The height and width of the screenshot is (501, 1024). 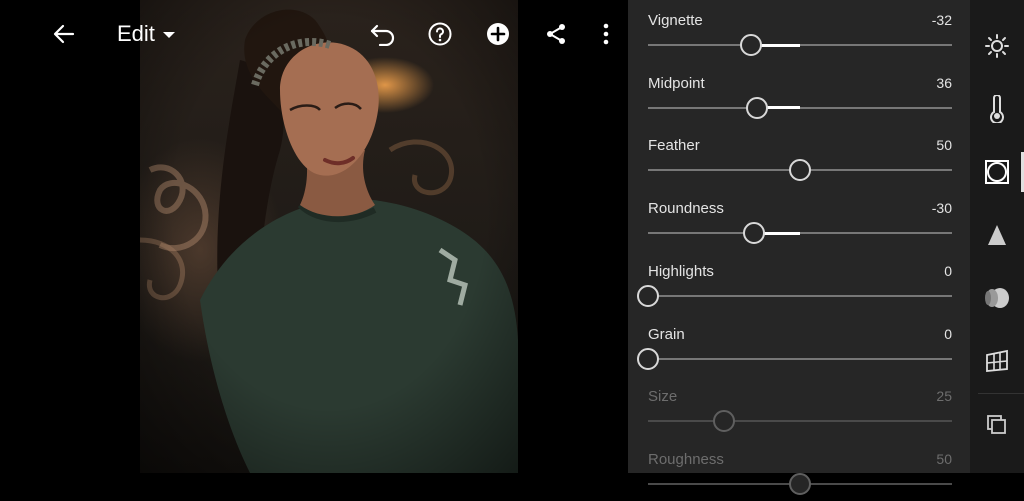 What do you see at coordinates (675, 20) in the screenshot?
I see `slider-label: Vignette` at bounding box center [675, 20].